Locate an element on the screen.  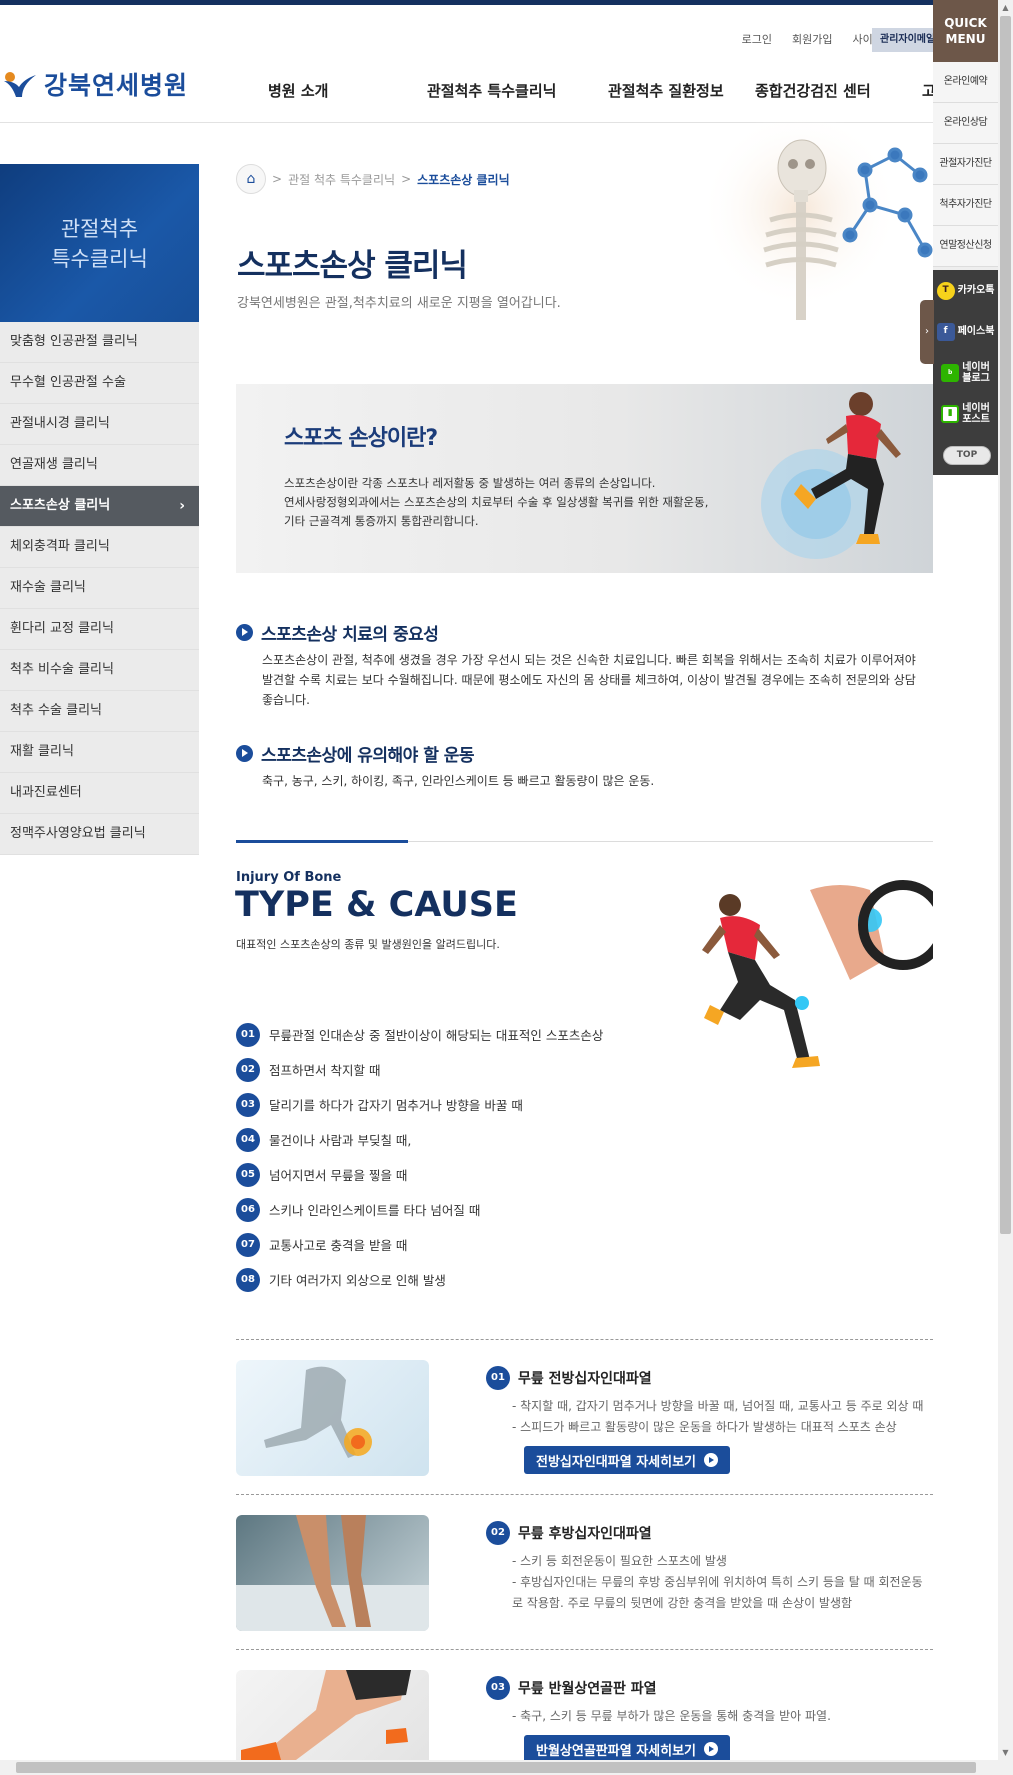
naver-post-link: ▮ 네이버 포스트 is located at coordinates (965, 413).